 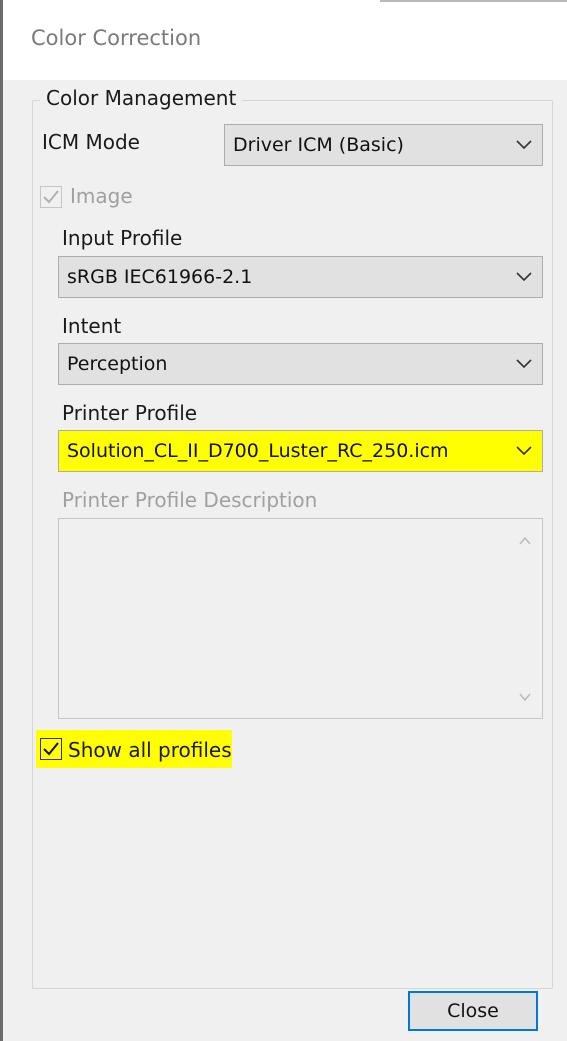 What do you see at coordinates (117, 364) in the screenshot?
I see `intent-value: Perception` at bounding box center [117, 364].